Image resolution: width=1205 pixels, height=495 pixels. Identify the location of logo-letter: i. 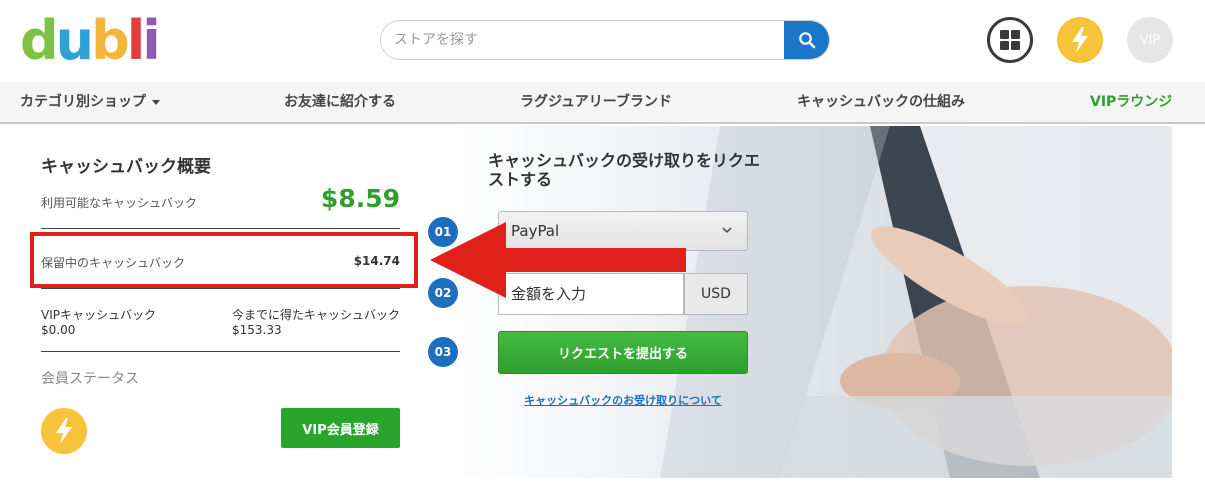
(151, 40).